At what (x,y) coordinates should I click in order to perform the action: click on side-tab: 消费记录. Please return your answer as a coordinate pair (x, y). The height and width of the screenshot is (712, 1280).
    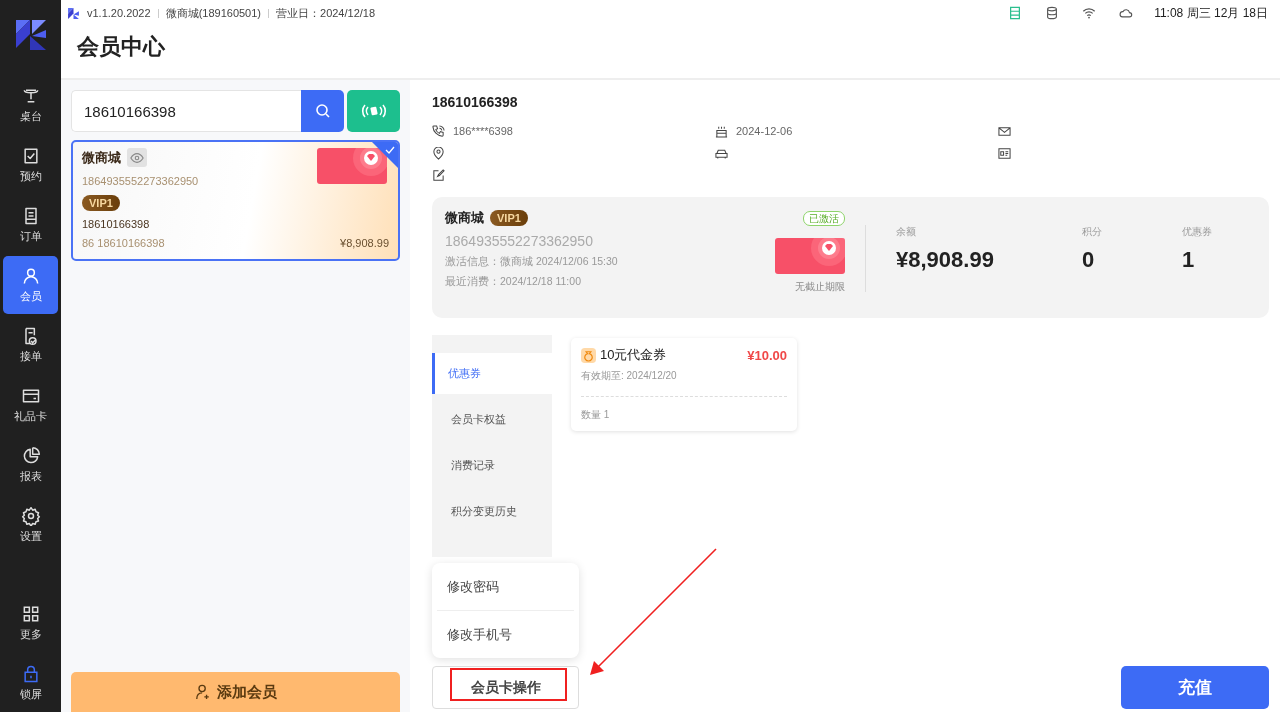
    Looking at the image, I should click on (492, 465).